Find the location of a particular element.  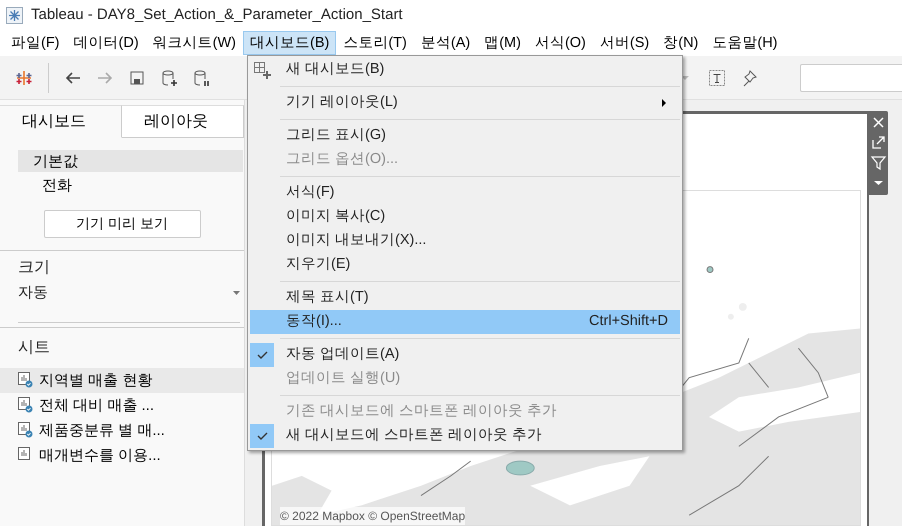

menu-item: 대시보드(B) is located at coordinates (289, 43).